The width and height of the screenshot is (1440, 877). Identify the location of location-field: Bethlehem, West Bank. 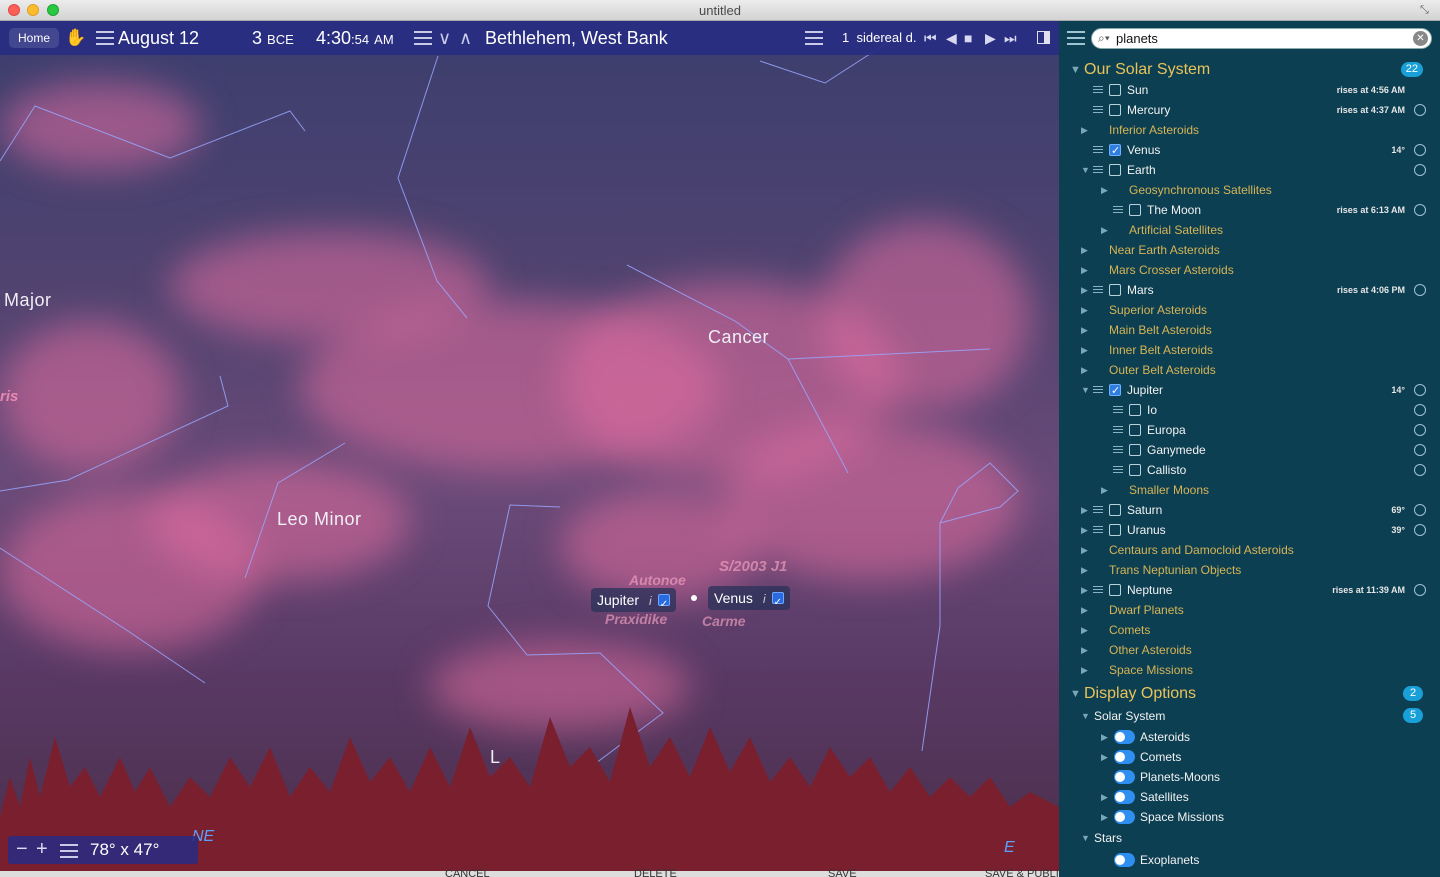
(576, 38).